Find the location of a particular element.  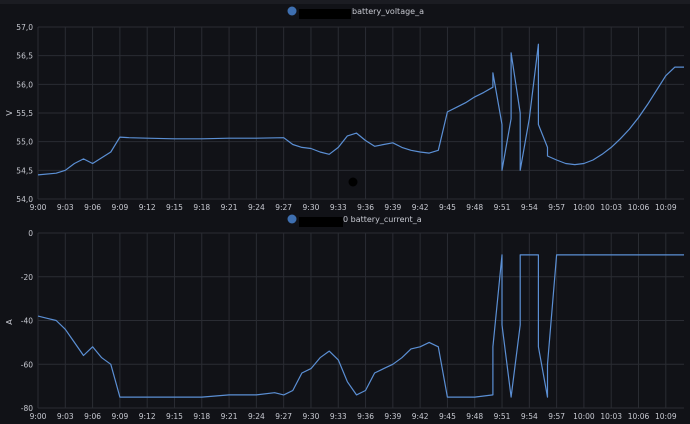

legend-label: 0 battery_current_a is located at coordinates (382, 219).